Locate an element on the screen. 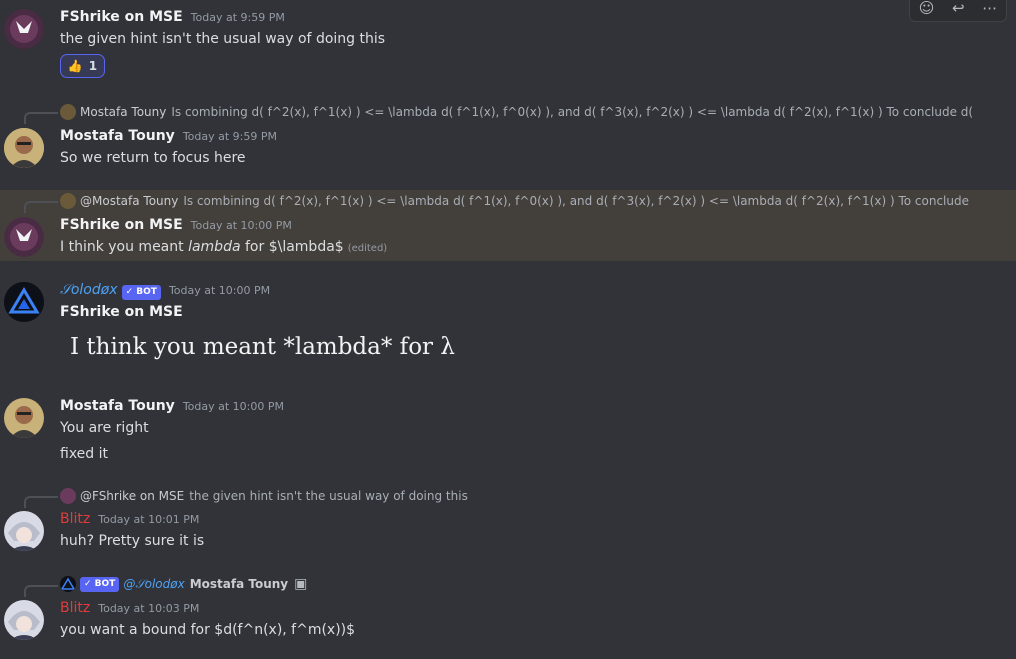 This screenshot has width=1016, height=659. message-text: you want a bound for $d(f^n(x), f^m(x))$ is located at coordinates (208, 630).